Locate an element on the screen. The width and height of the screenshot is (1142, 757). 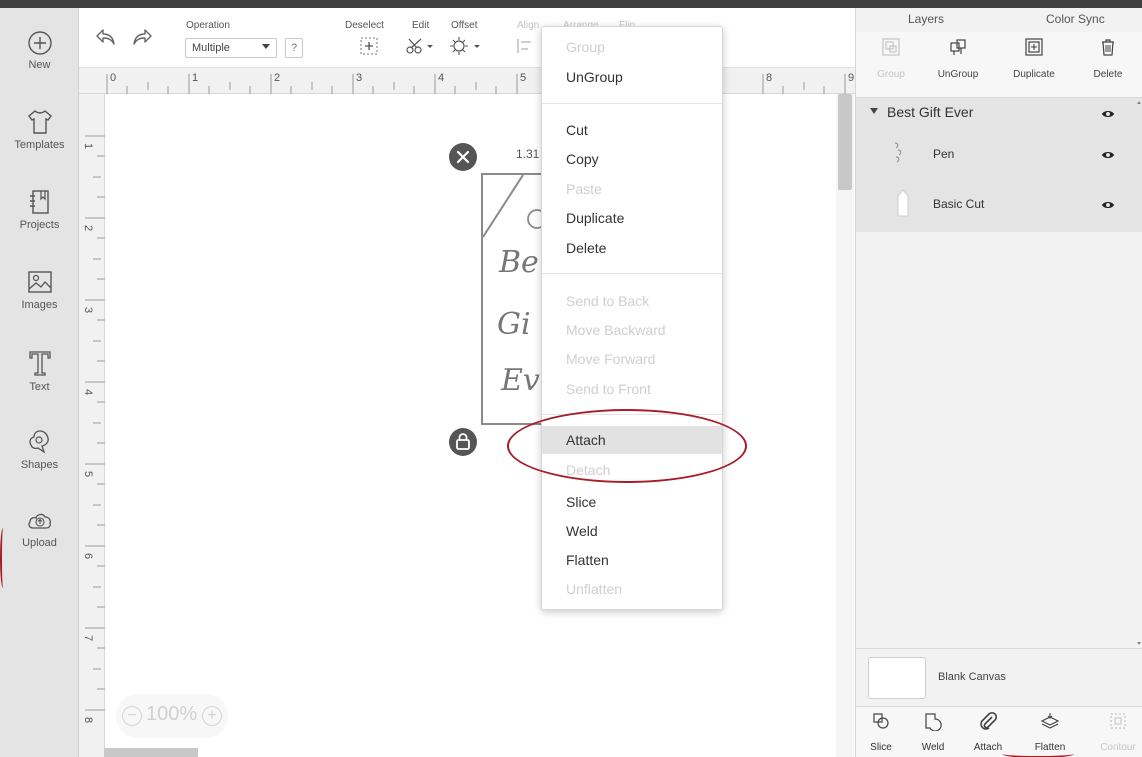
menu-item-move-forward: Move Forward is located at coordinates (632, 359).